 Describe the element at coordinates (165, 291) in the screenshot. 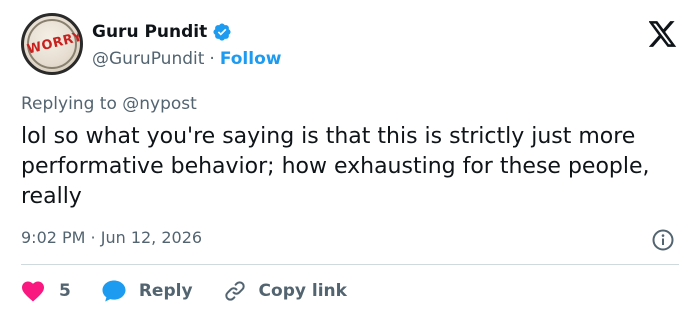

I see `reply-label: Reply` at that location.